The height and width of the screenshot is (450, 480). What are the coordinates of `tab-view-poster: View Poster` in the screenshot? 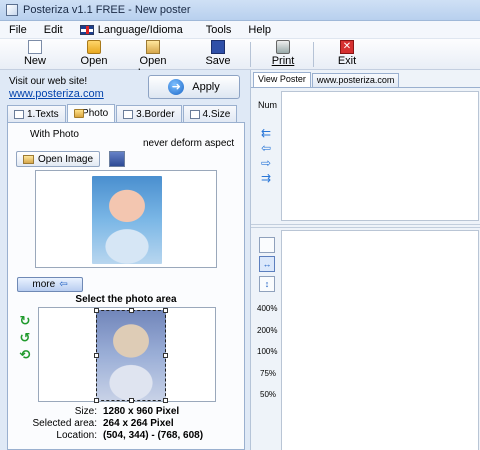 It's located at (282, 79).